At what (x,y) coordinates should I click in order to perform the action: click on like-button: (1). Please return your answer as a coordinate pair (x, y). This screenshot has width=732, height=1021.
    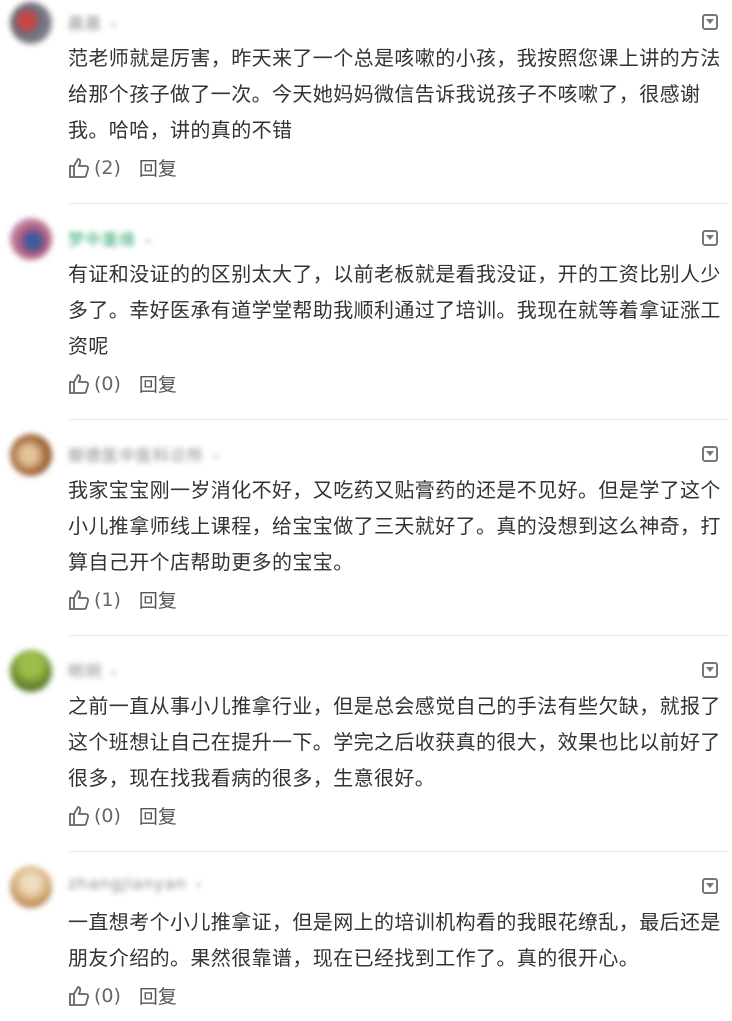
    Looking at the image, I should click on (94, 600).